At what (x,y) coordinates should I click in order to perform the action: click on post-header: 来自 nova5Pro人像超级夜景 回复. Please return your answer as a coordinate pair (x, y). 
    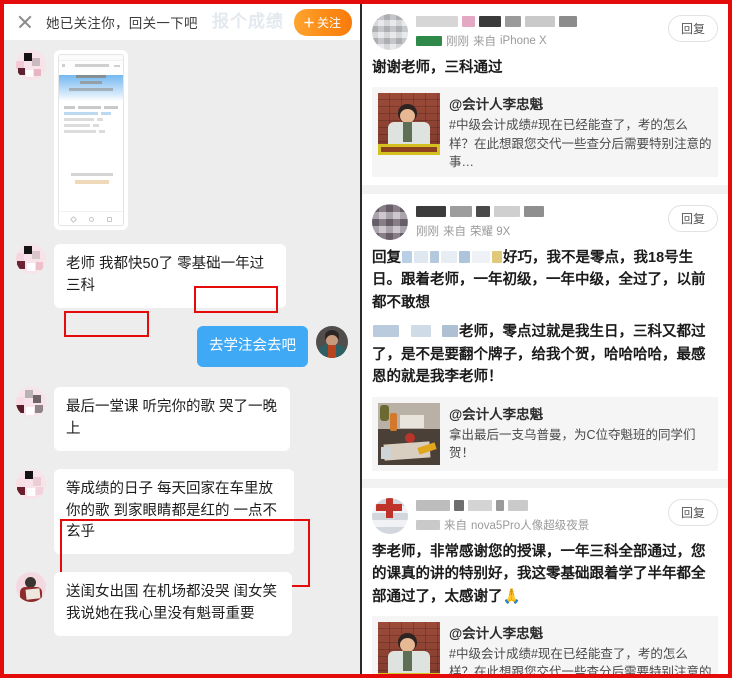
    Looking at the image, I should click on (545, 515).